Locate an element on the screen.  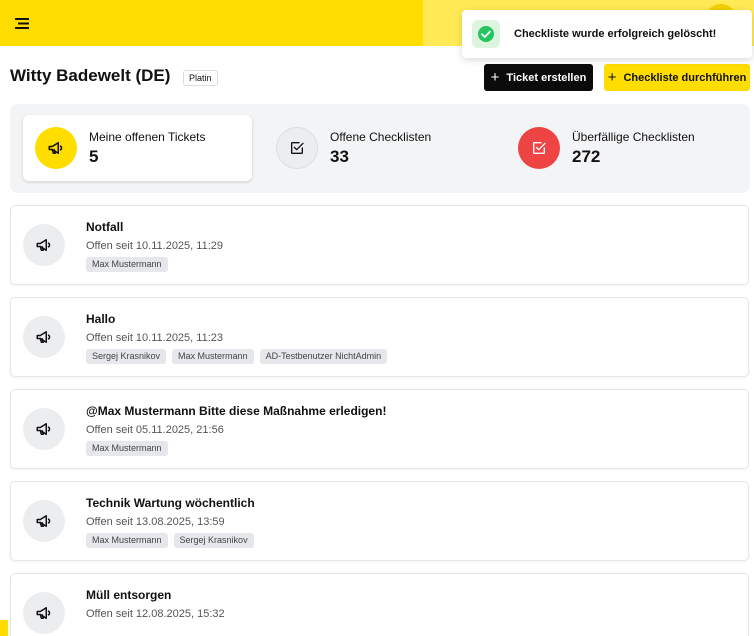
toast-message: Checkliste wurde erfolgreich gelöscht! is located at coordinates (615, 34).